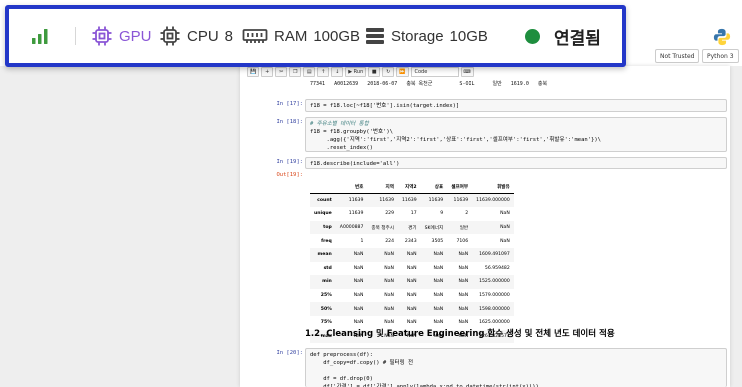 This screenshot has height=387, width=742. I want to click on table-cell: 경기, so click(412, 228).